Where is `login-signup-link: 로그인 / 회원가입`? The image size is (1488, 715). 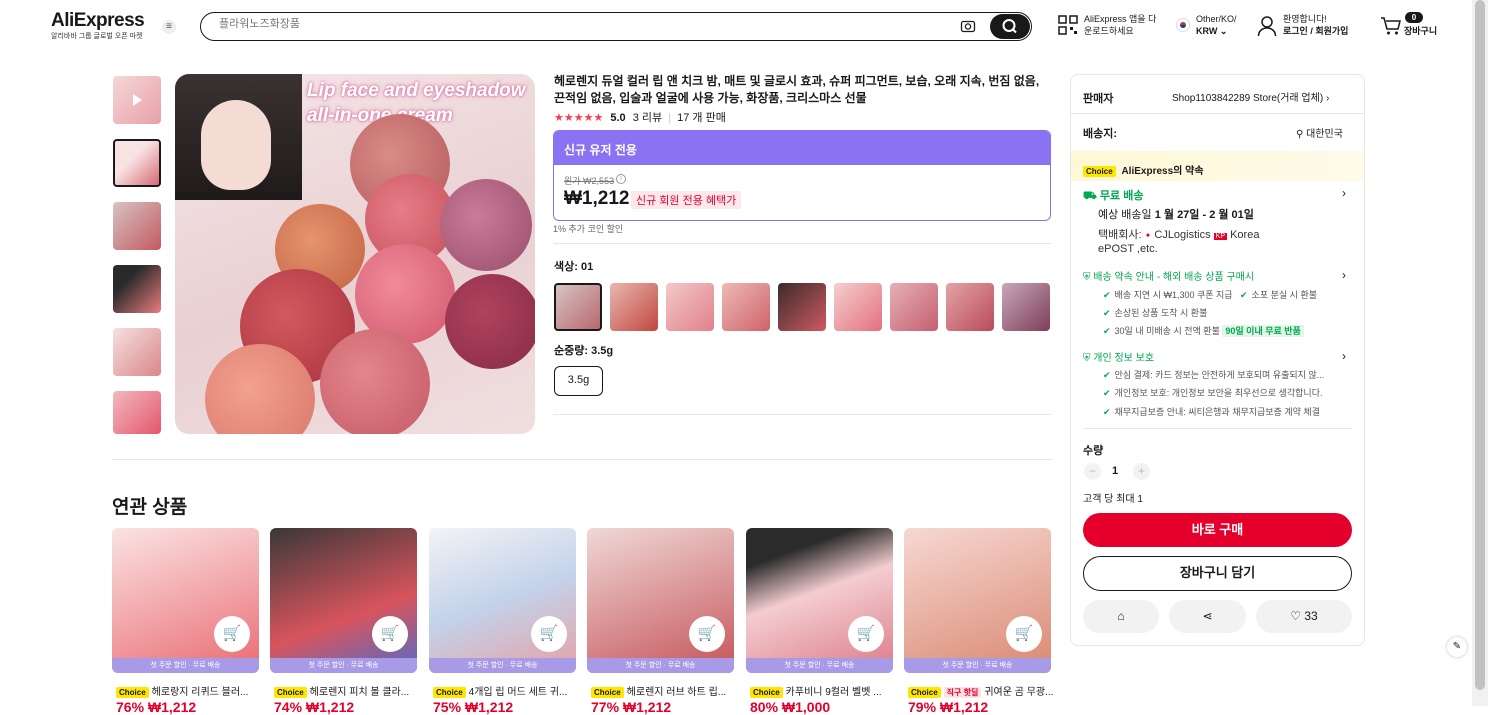 login-signup-link: 로그인 / 회원가입 is located at coordinates (1315, 31).